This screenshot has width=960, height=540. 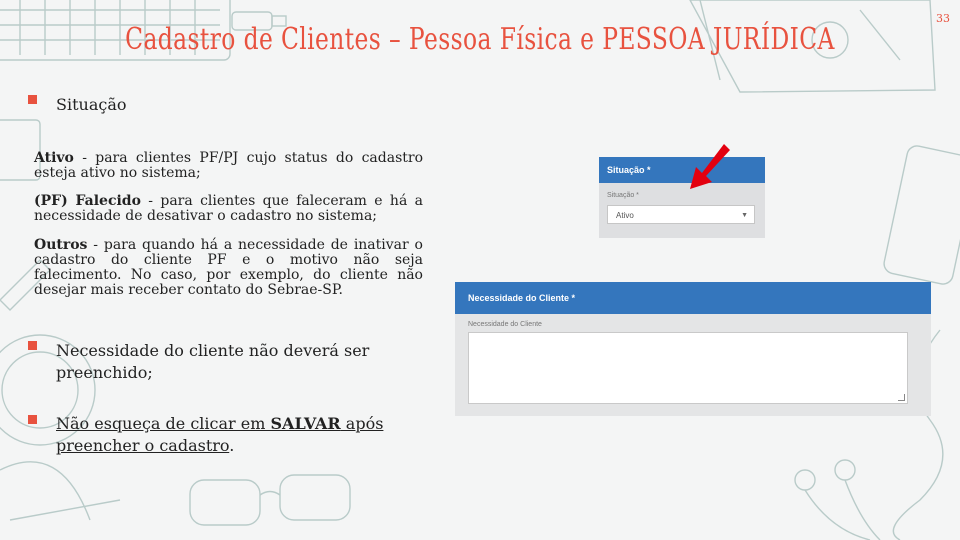 What do you see at coordinates (681, 214) in the screenshot?
I see `situacao-select: Ativo ▼` at bounding box center [681, 214].